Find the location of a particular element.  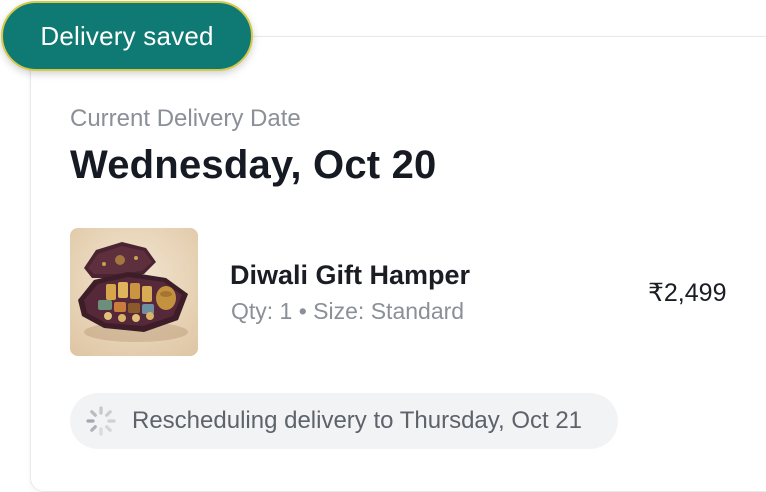

product-image is located at coordinates (134, 292).